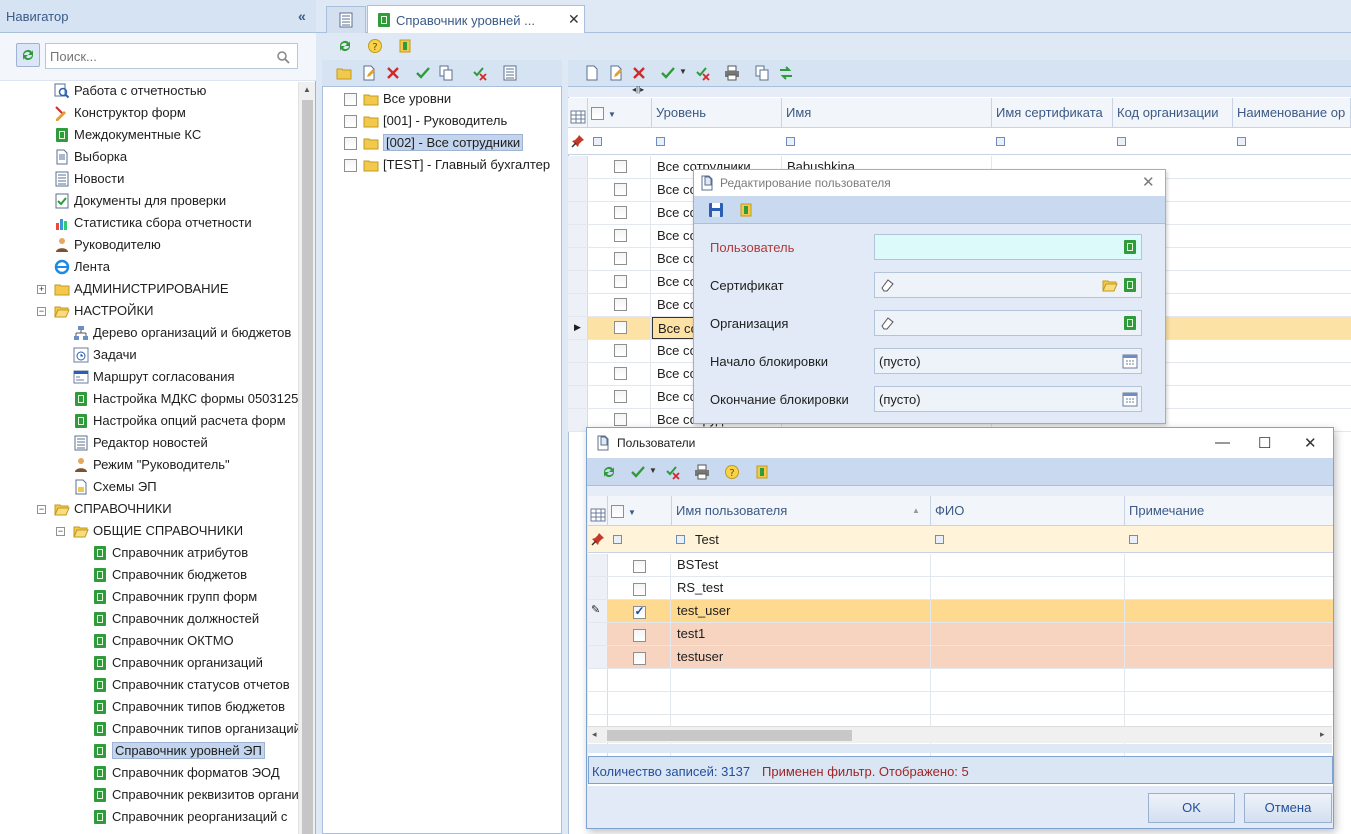  What do you see at coordinates (189, 817) in the screenshot?
I see `nav-item: Справочник реорганизаций с` at bounding box center [189, 817].